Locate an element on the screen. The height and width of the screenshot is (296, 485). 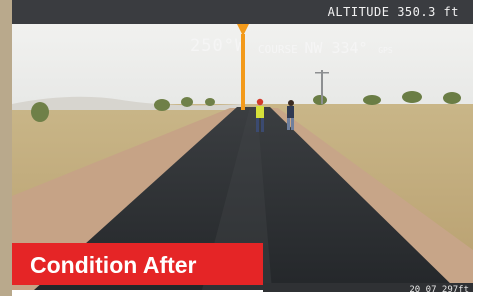
course-readout: COURSE NW 334° GPS is located at coordinates (325, 48).